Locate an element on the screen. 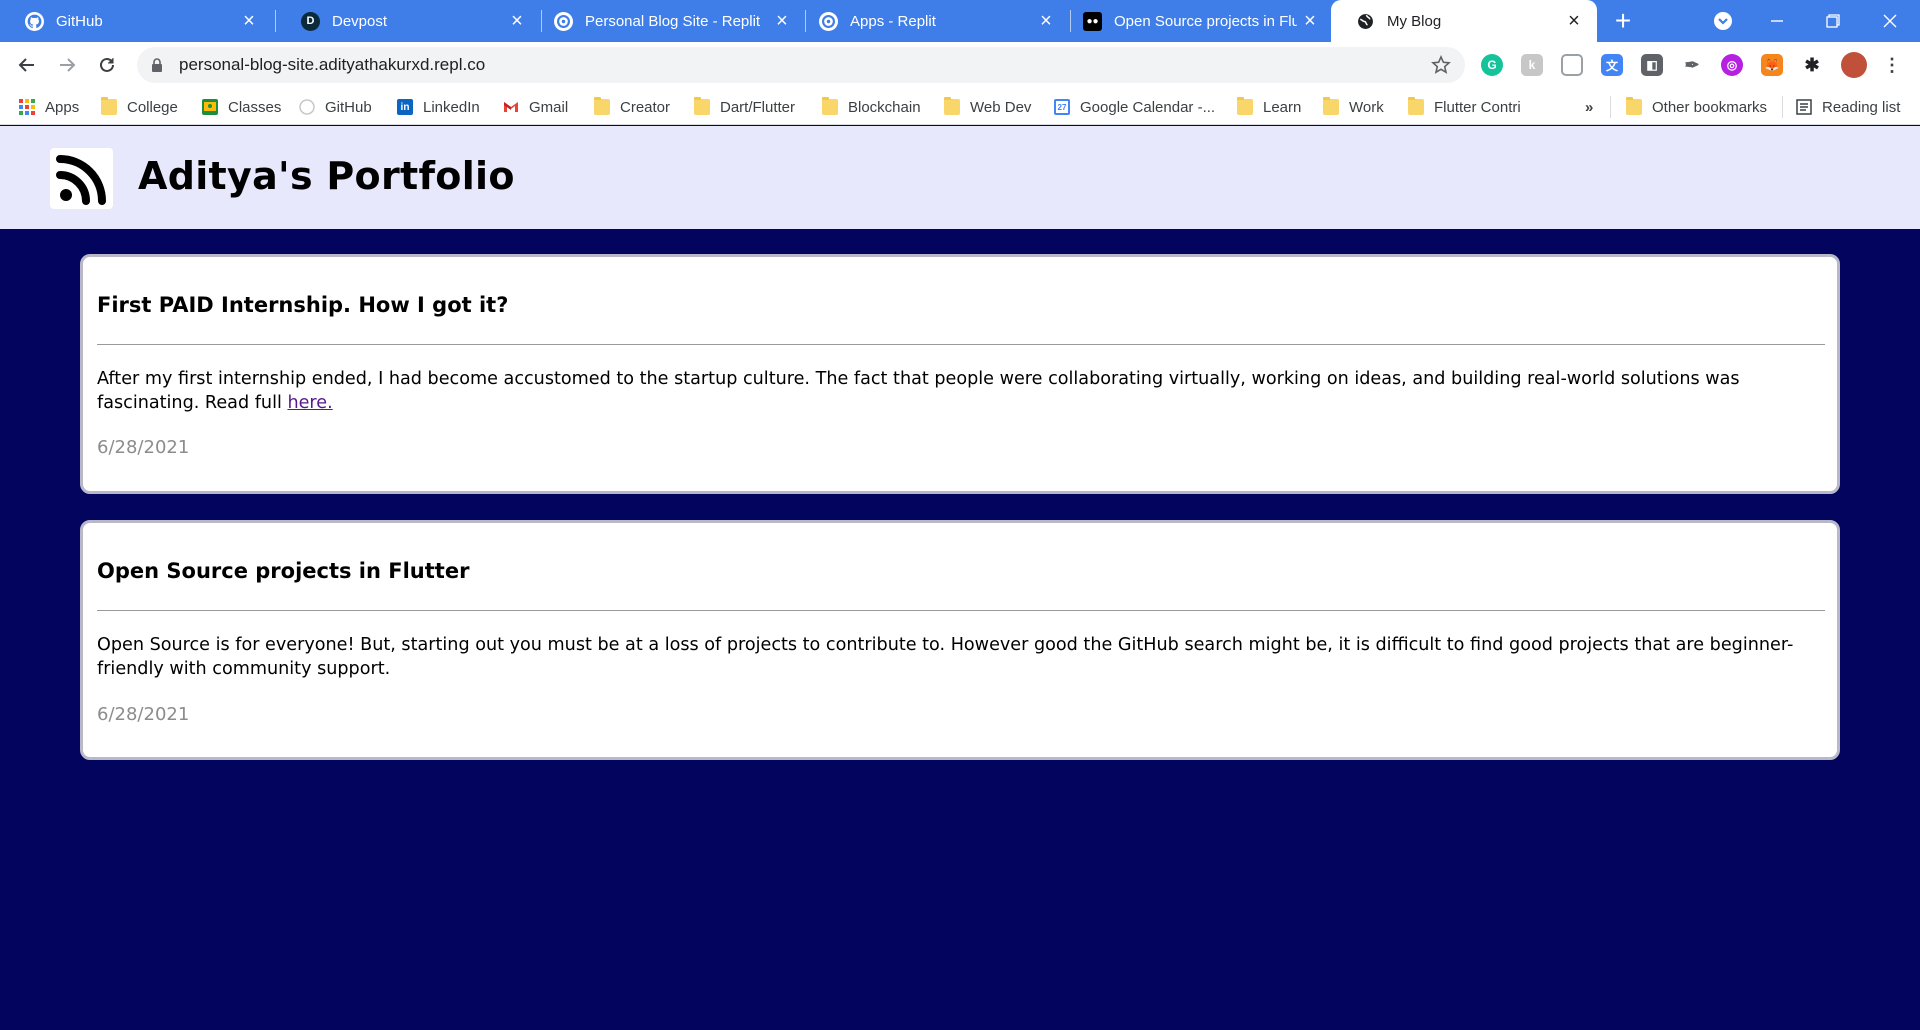 This screenshot has width=1920, height=1030. globe-icon is located at coordinates (1365, 21).